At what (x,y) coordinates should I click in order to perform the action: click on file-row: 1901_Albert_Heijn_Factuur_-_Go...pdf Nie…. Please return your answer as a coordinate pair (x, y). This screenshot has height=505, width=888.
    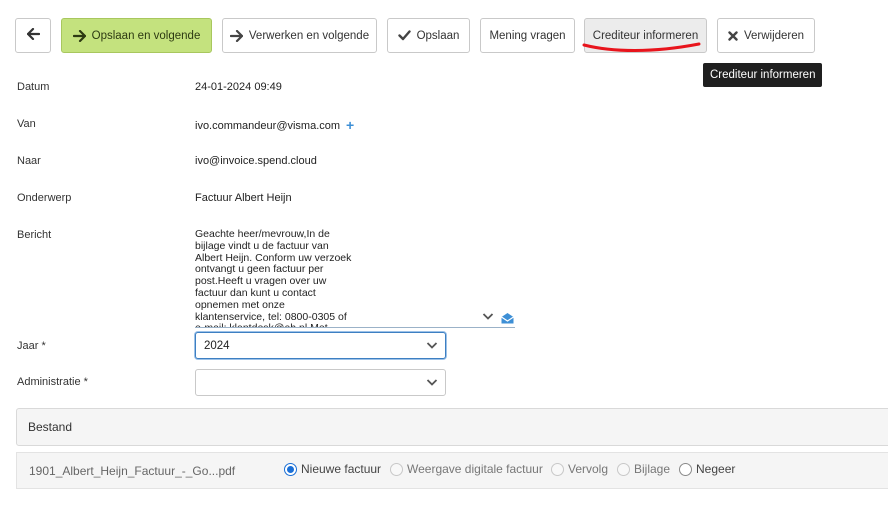
    Looking at the image, I should click on (452, 470).